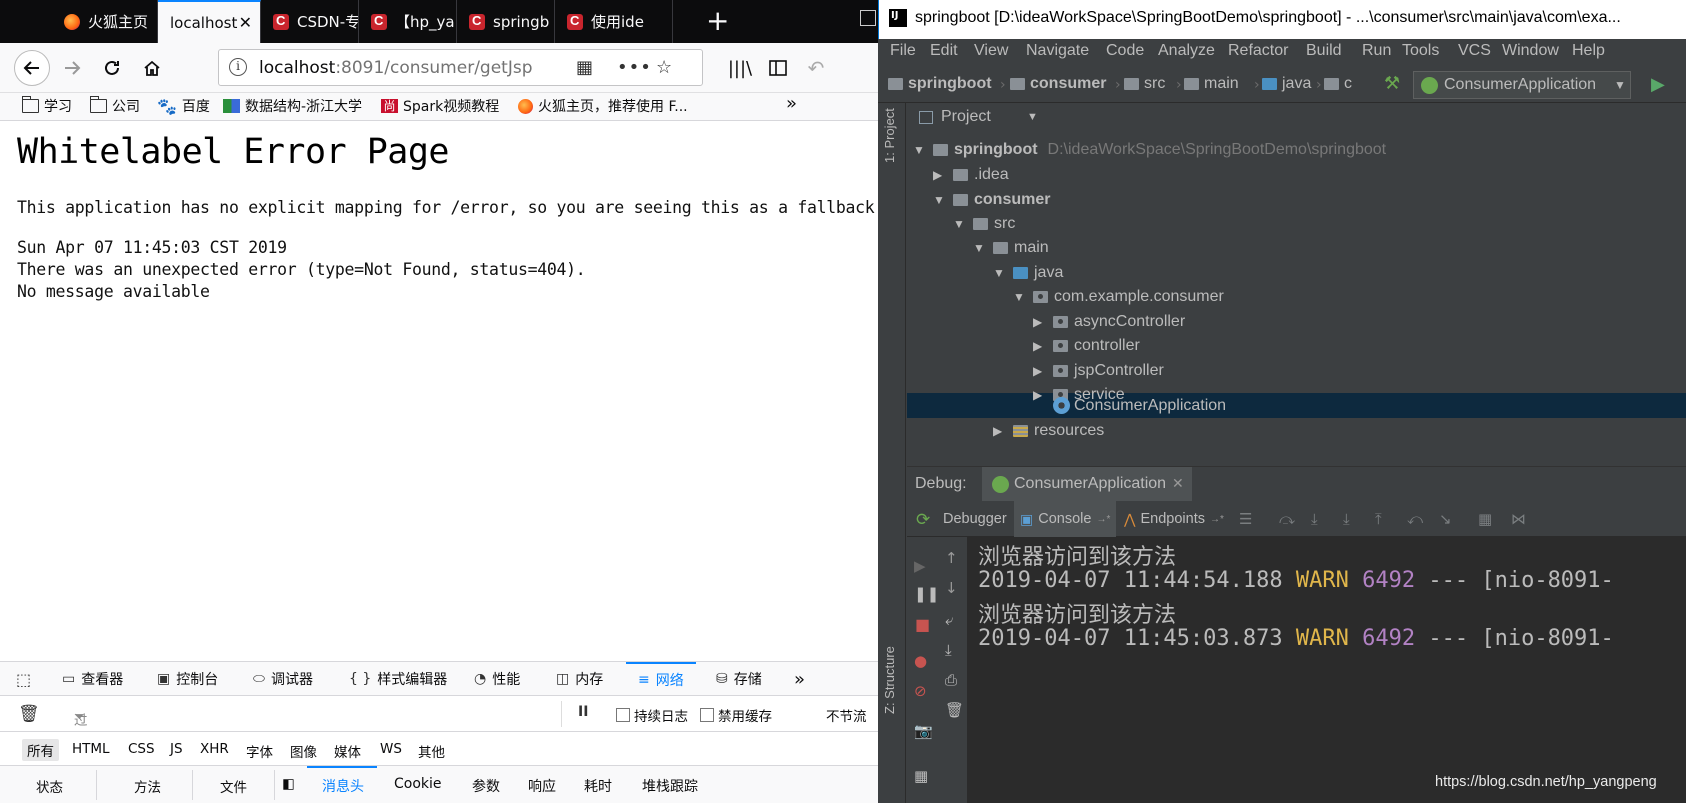 The height and width of the screenshot is (803, 1686). What do you see at coordinates (1588, 51) in the screenshot?
I see `menu-help: Help` at bounding box center [1588, 51].